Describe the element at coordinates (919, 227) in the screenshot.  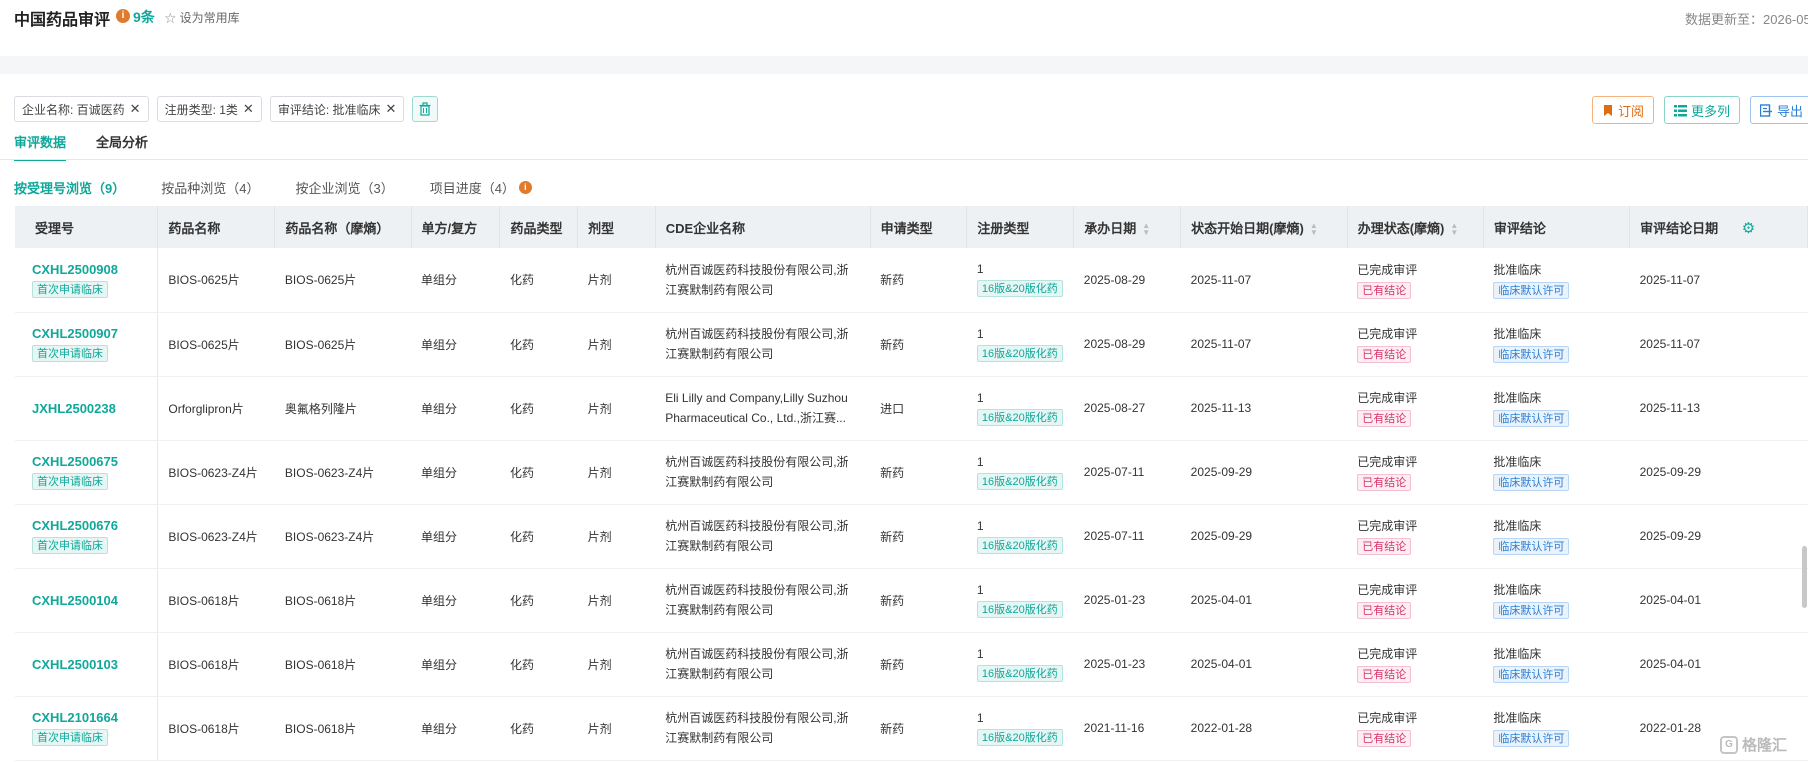
I see `col-header-app-type: 申请类型` at that location.